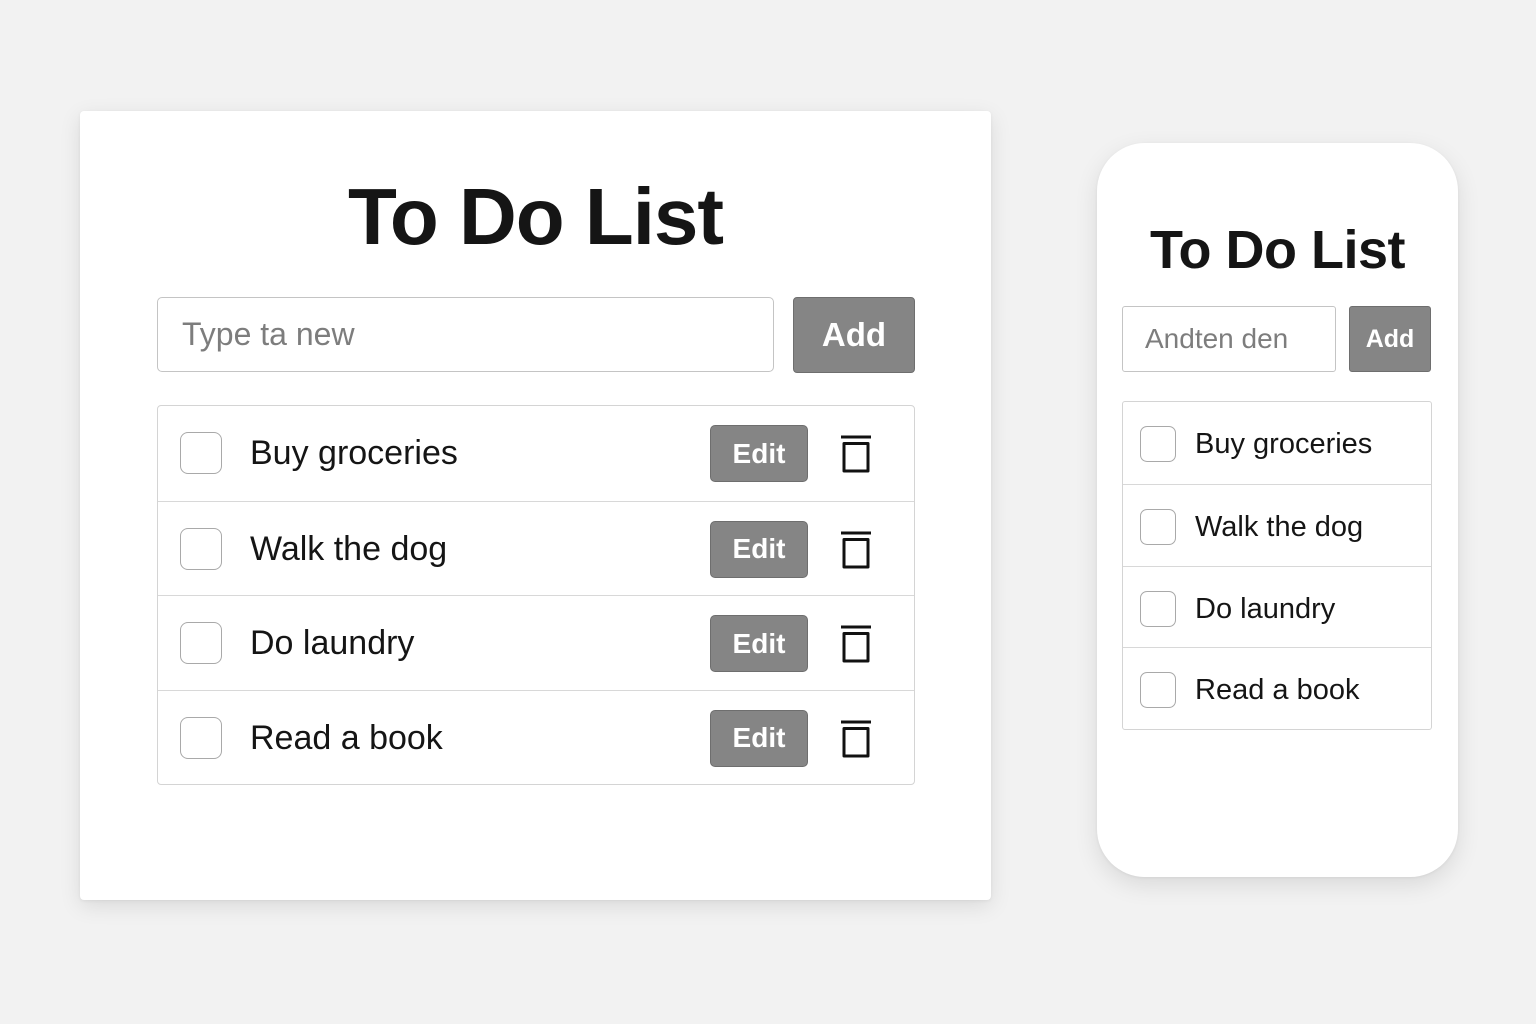 The image size is (1536, 1024). I want to click on task-row: Buy groceries, so click(1277, 443).